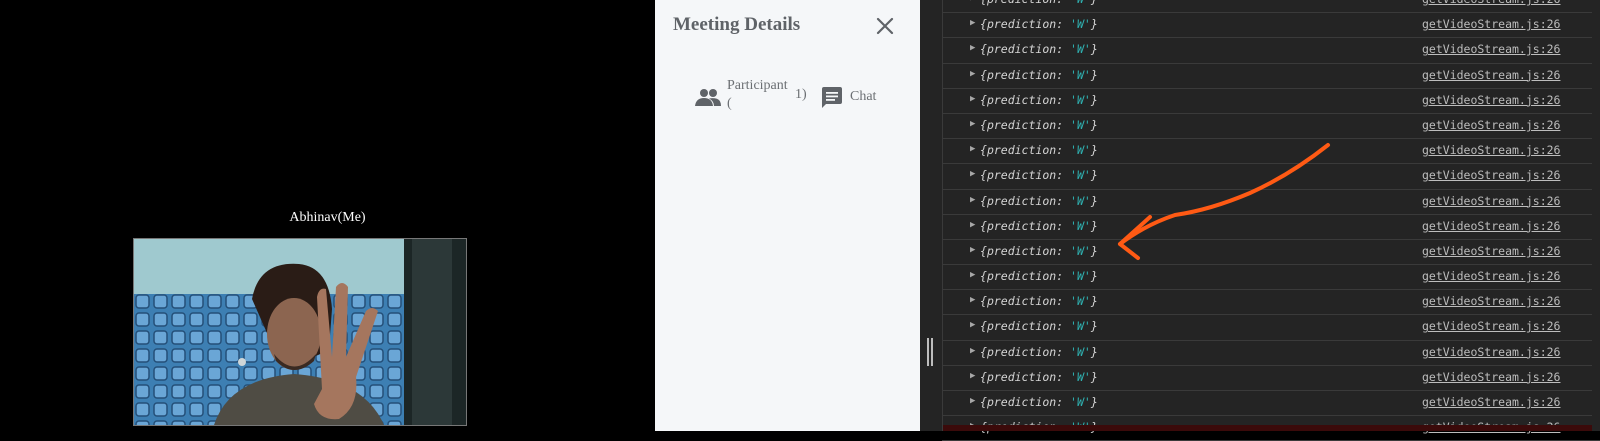 Image resolution: width=1600 pixels, height=441 pixels. What do you see at coordinates (931, 215) in the screenshot?
I see `devtools-splitter` at bounding box center [931, 215].